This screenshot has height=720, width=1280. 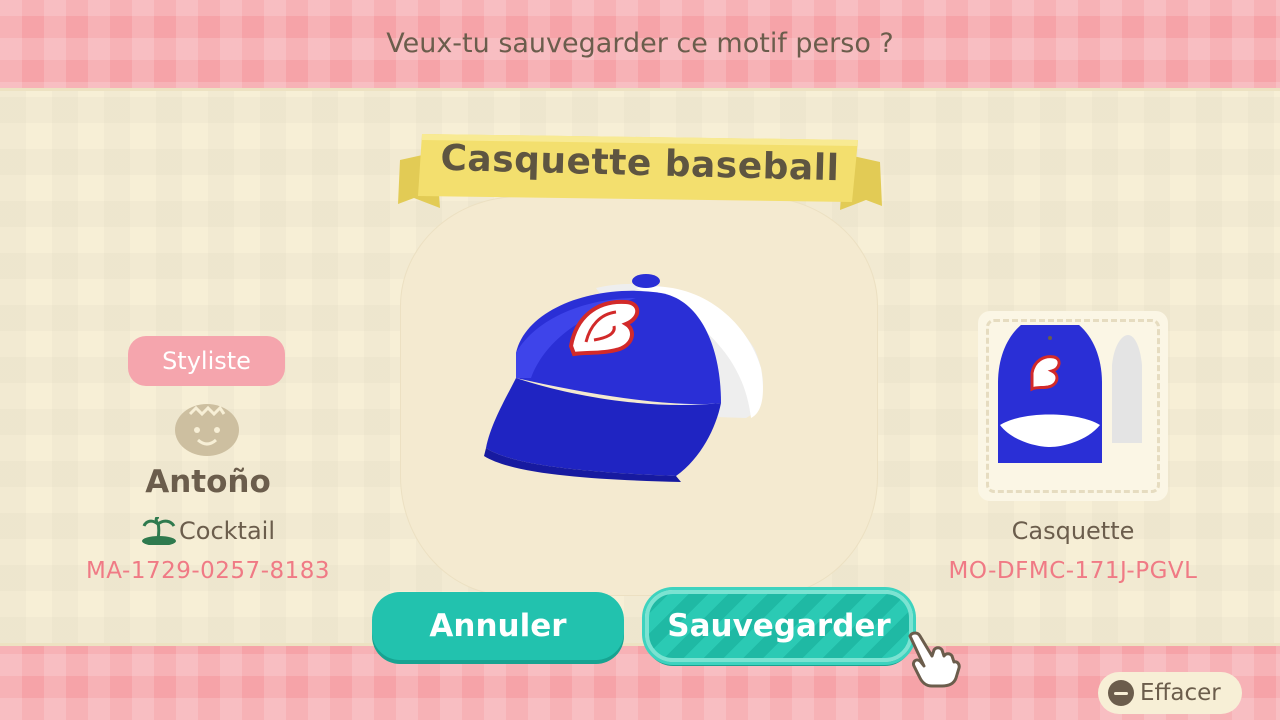 What do you see at coordinates (779, 626) in the screenshot?
I see `save-button: Sauvegarder` at bounding box center [779, 626].